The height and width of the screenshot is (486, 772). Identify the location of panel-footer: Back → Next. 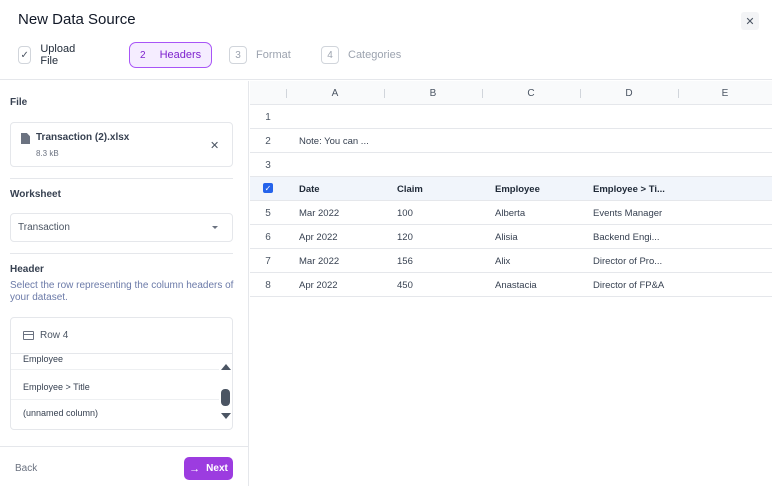
(124, 466).